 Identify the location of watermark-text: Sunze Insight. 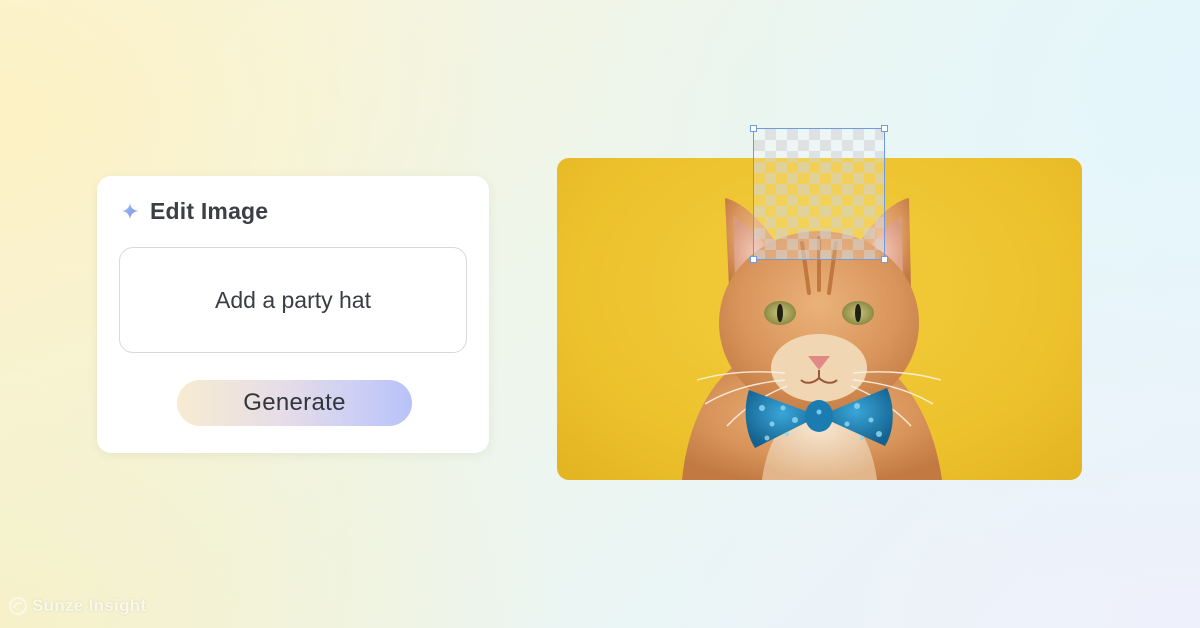
(89, 605).